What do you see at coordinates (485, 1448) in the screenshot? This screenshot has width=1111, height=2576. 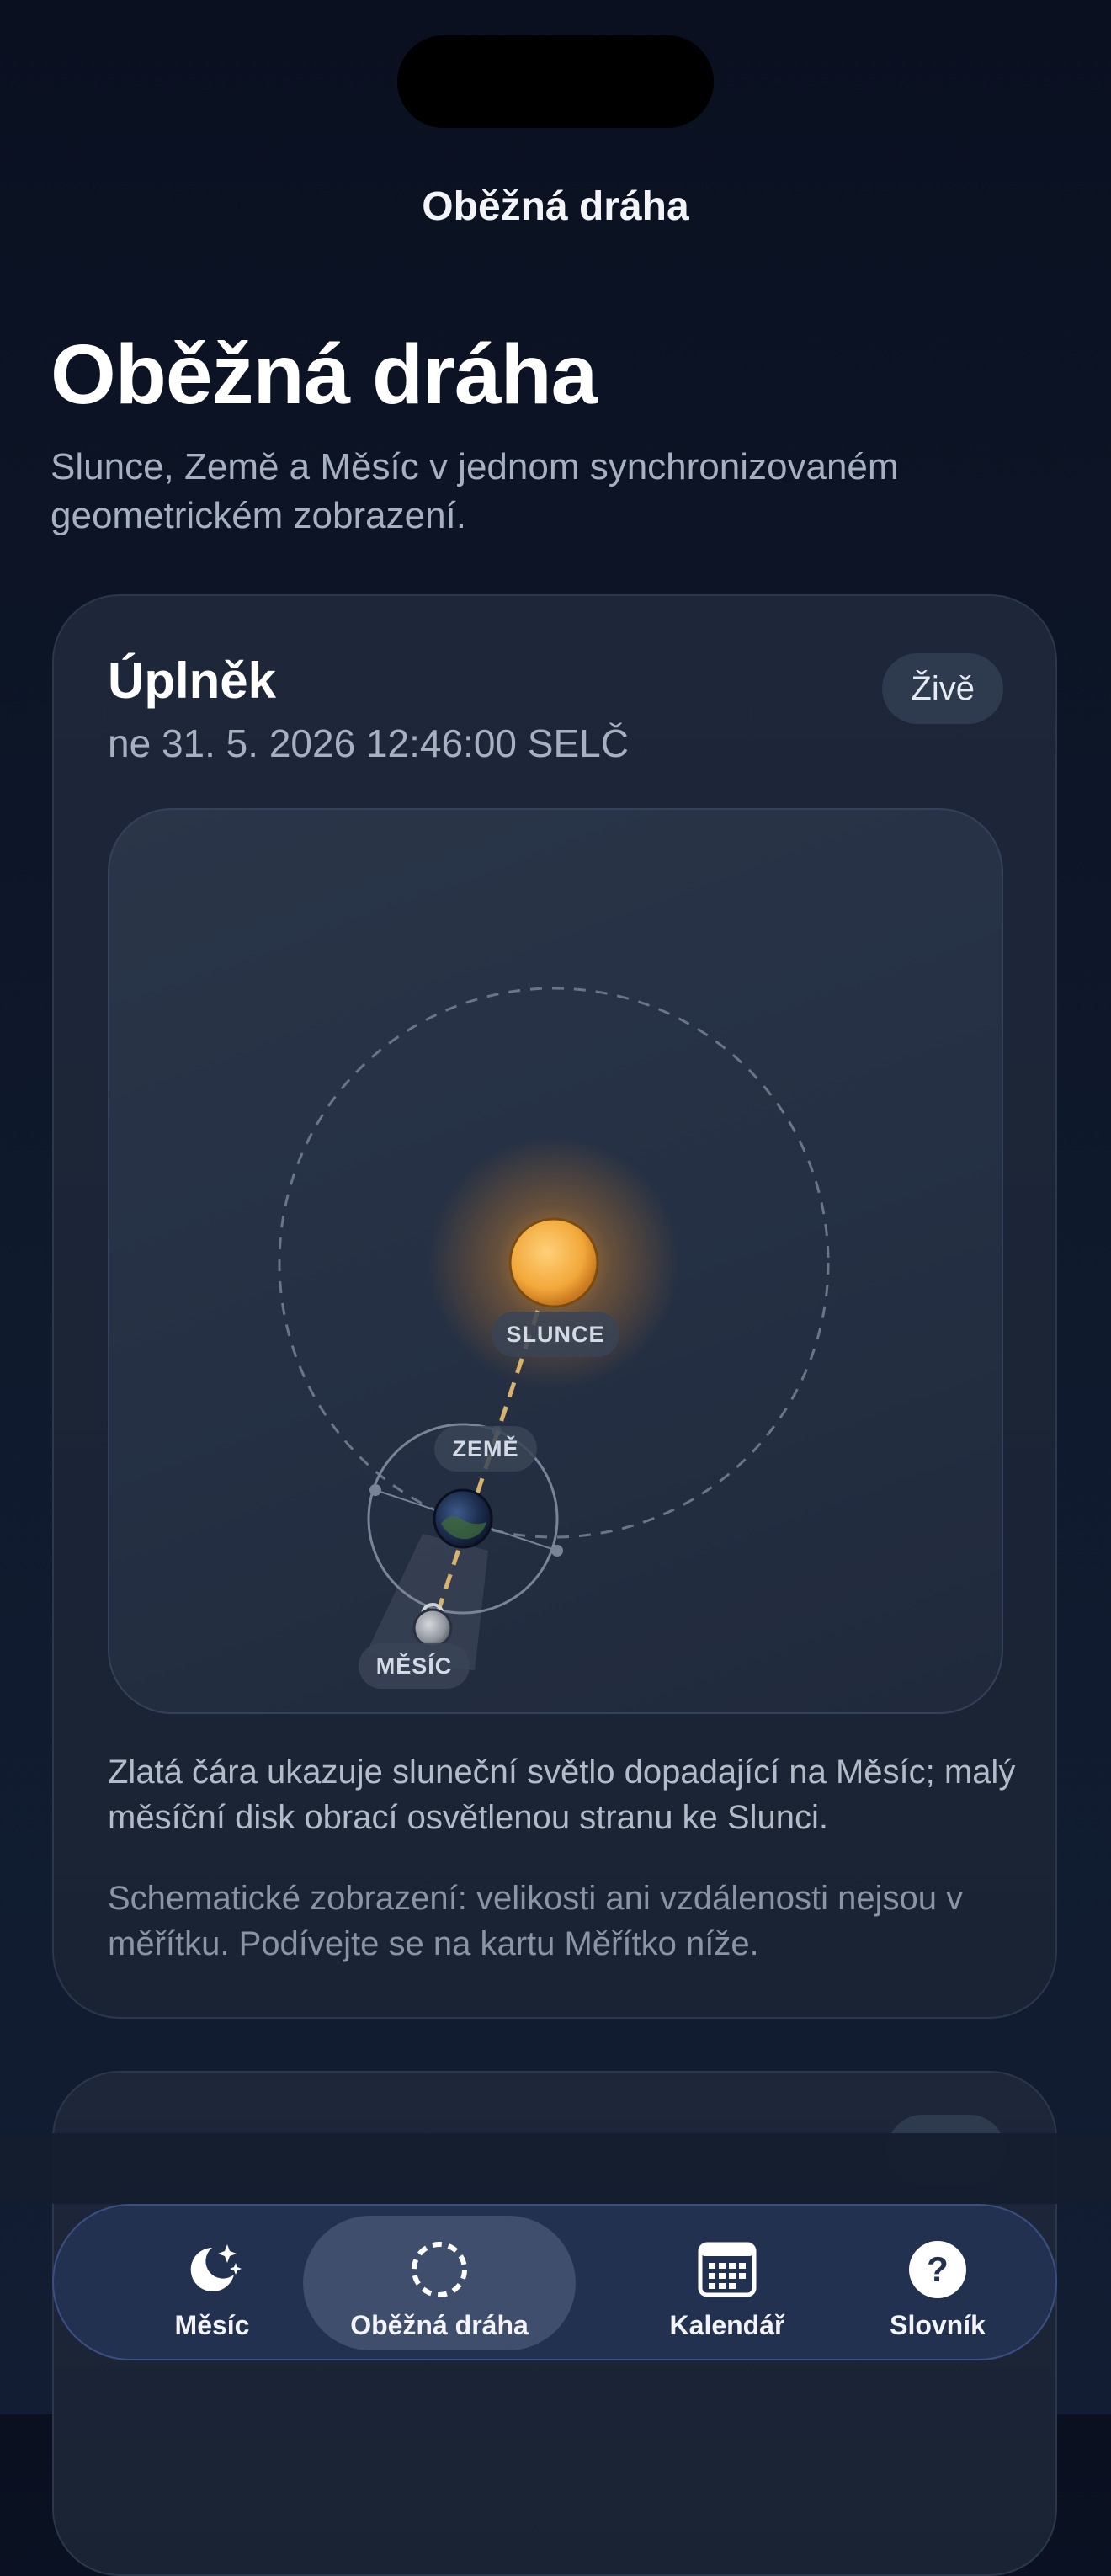 I see `earth-label: ZEMĚ` at bounding box center [485, 1448].